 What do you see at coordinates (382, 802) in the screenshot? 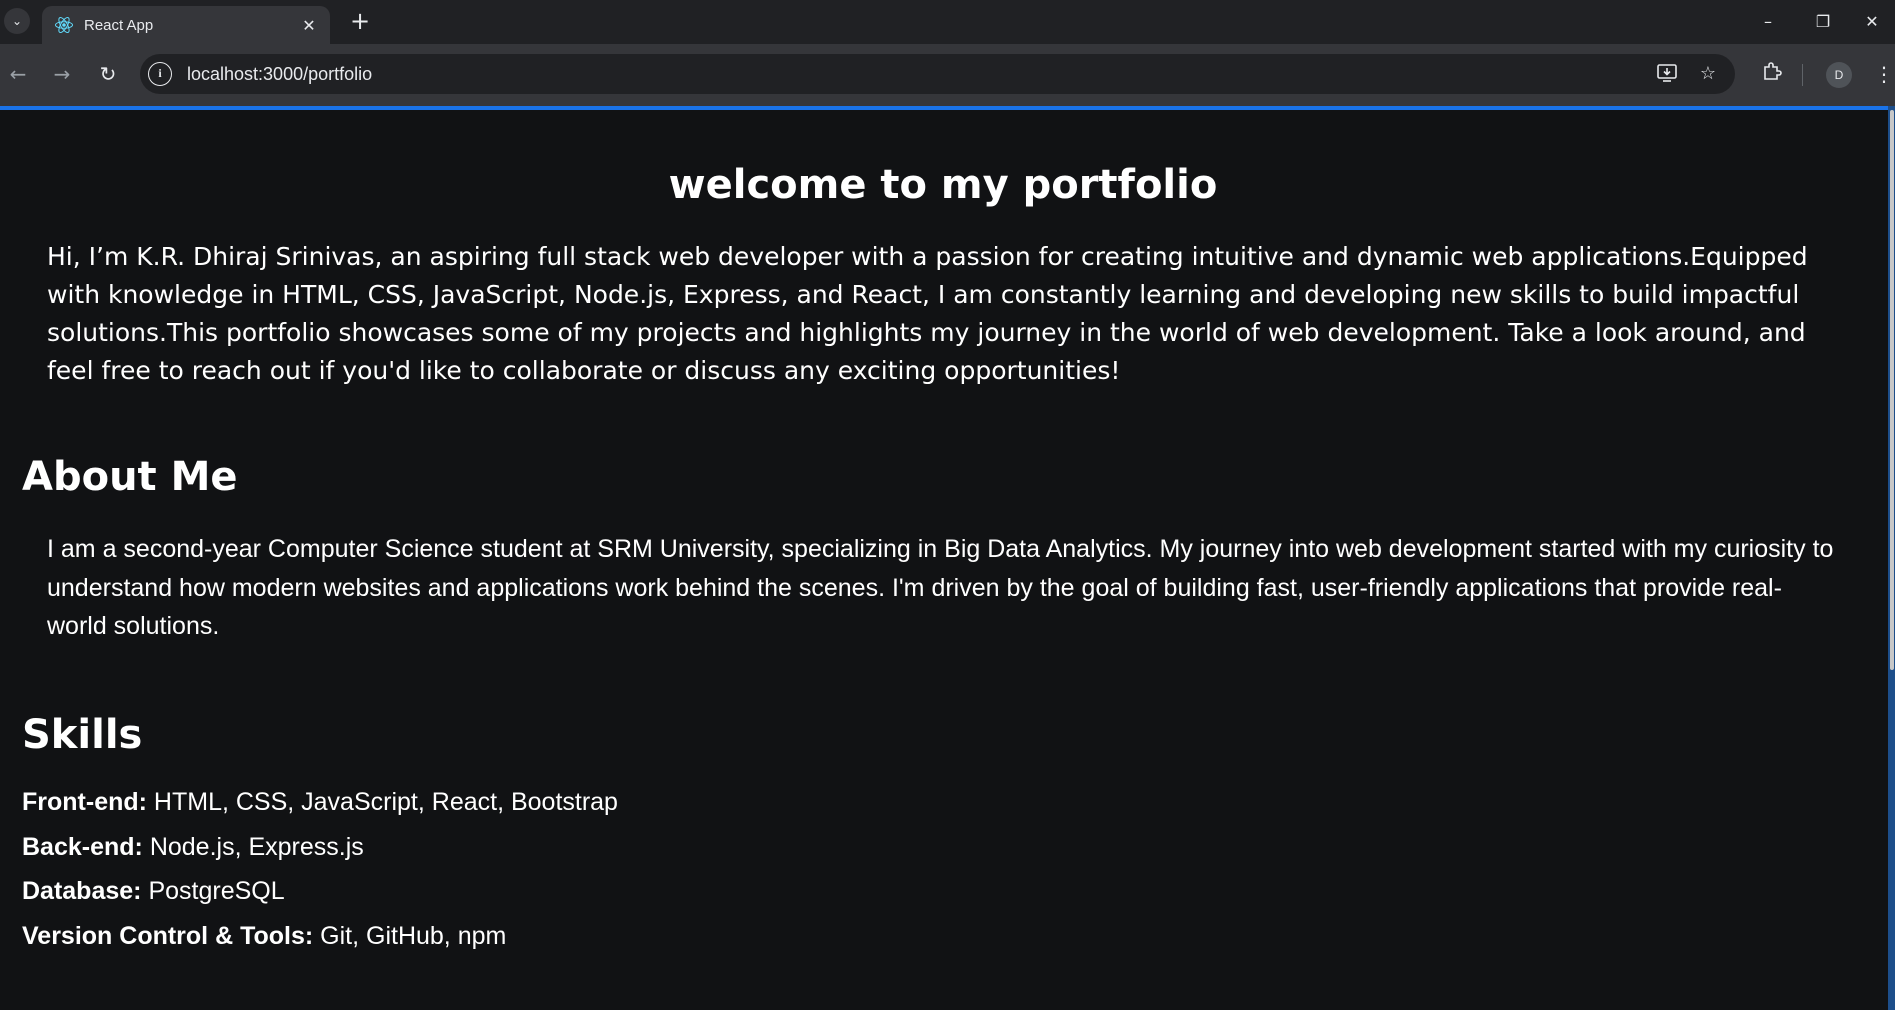
I see `skill-value: HTML, CSS, JavaScript, React, Bootstrap` at bounding box center [382, 802].